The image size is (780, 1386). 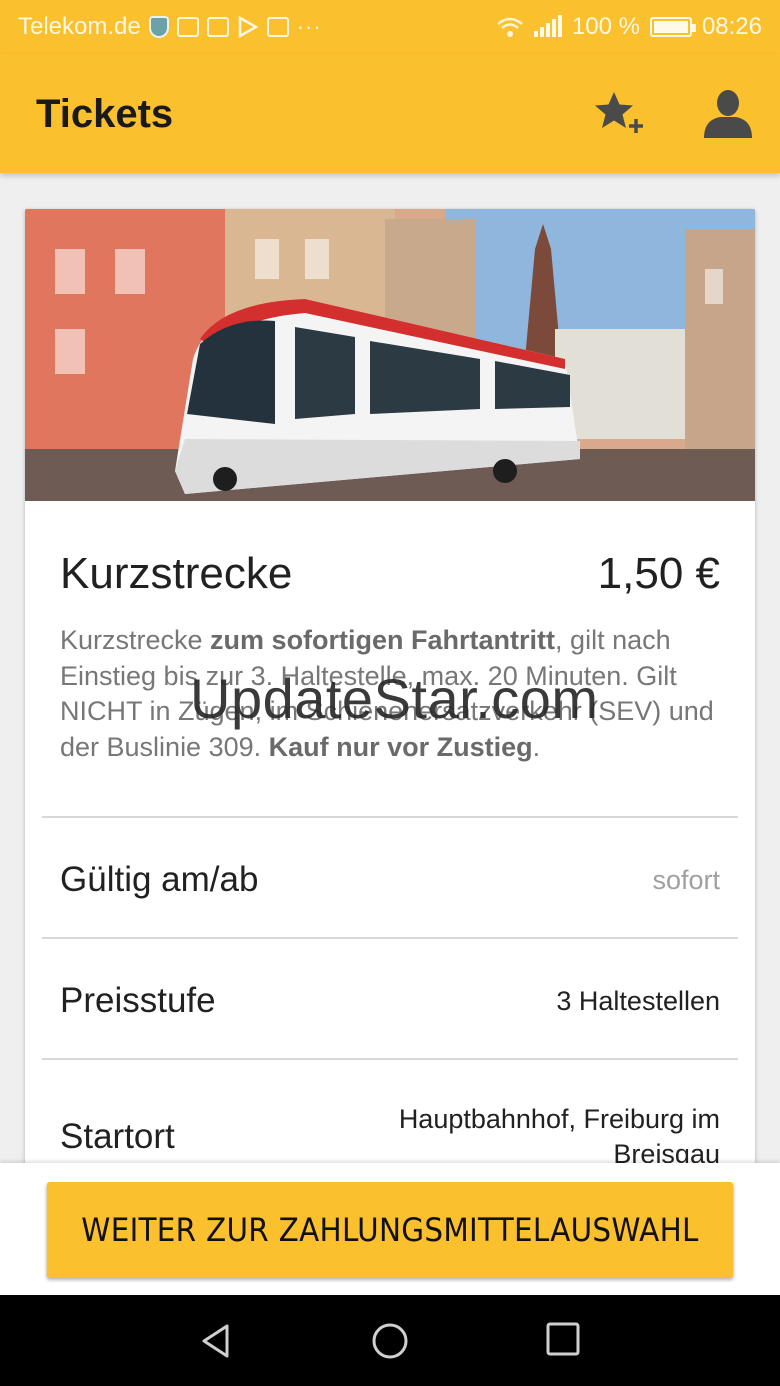 I want to click on navigation-bar, so click(x=390, y=1340).